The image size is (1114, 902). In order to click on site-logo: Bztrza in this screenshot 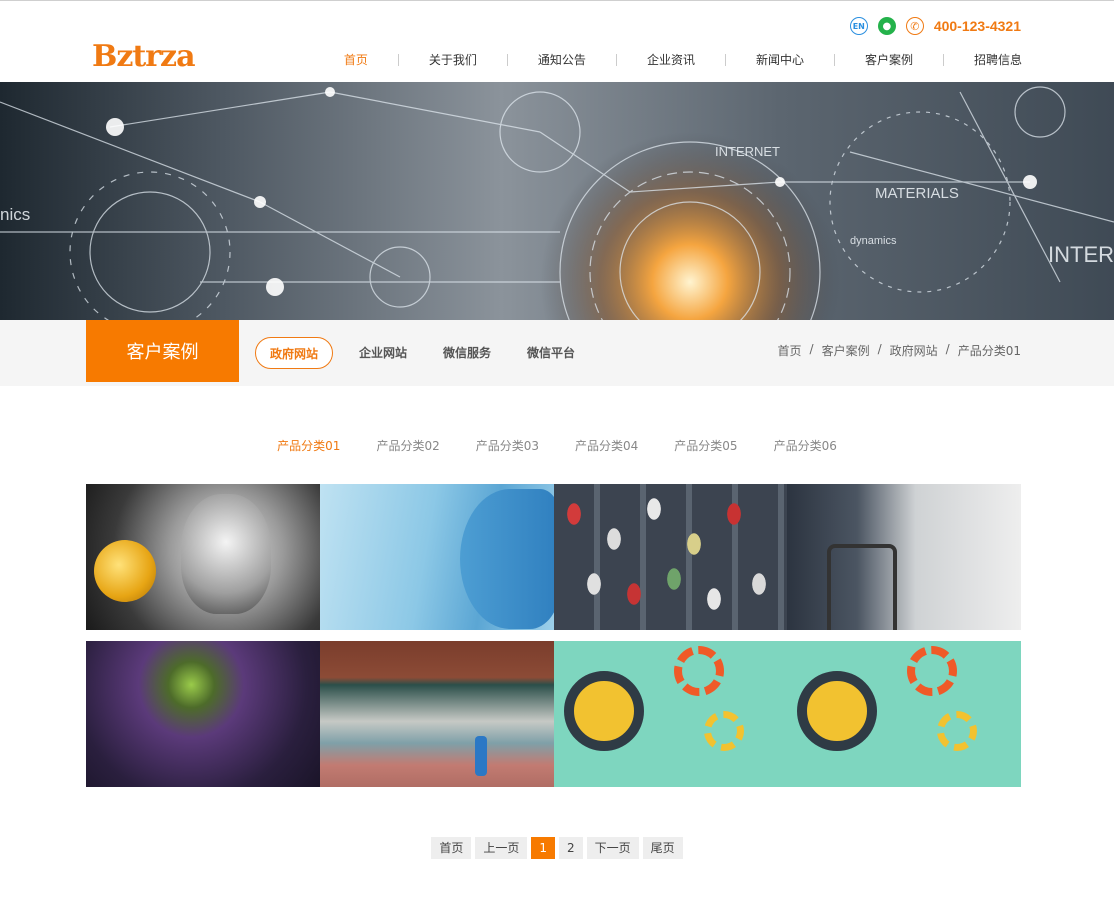, I will do `click(144, 56)`.